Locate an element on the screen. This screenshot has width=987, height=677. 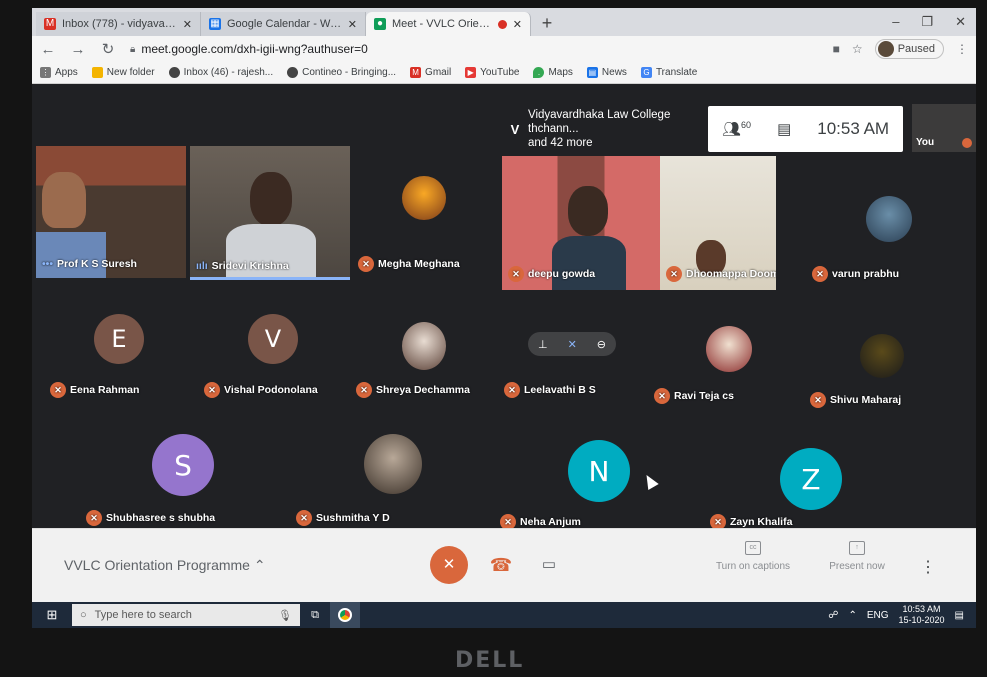
folder-icon is located at coordinates (97, 72).